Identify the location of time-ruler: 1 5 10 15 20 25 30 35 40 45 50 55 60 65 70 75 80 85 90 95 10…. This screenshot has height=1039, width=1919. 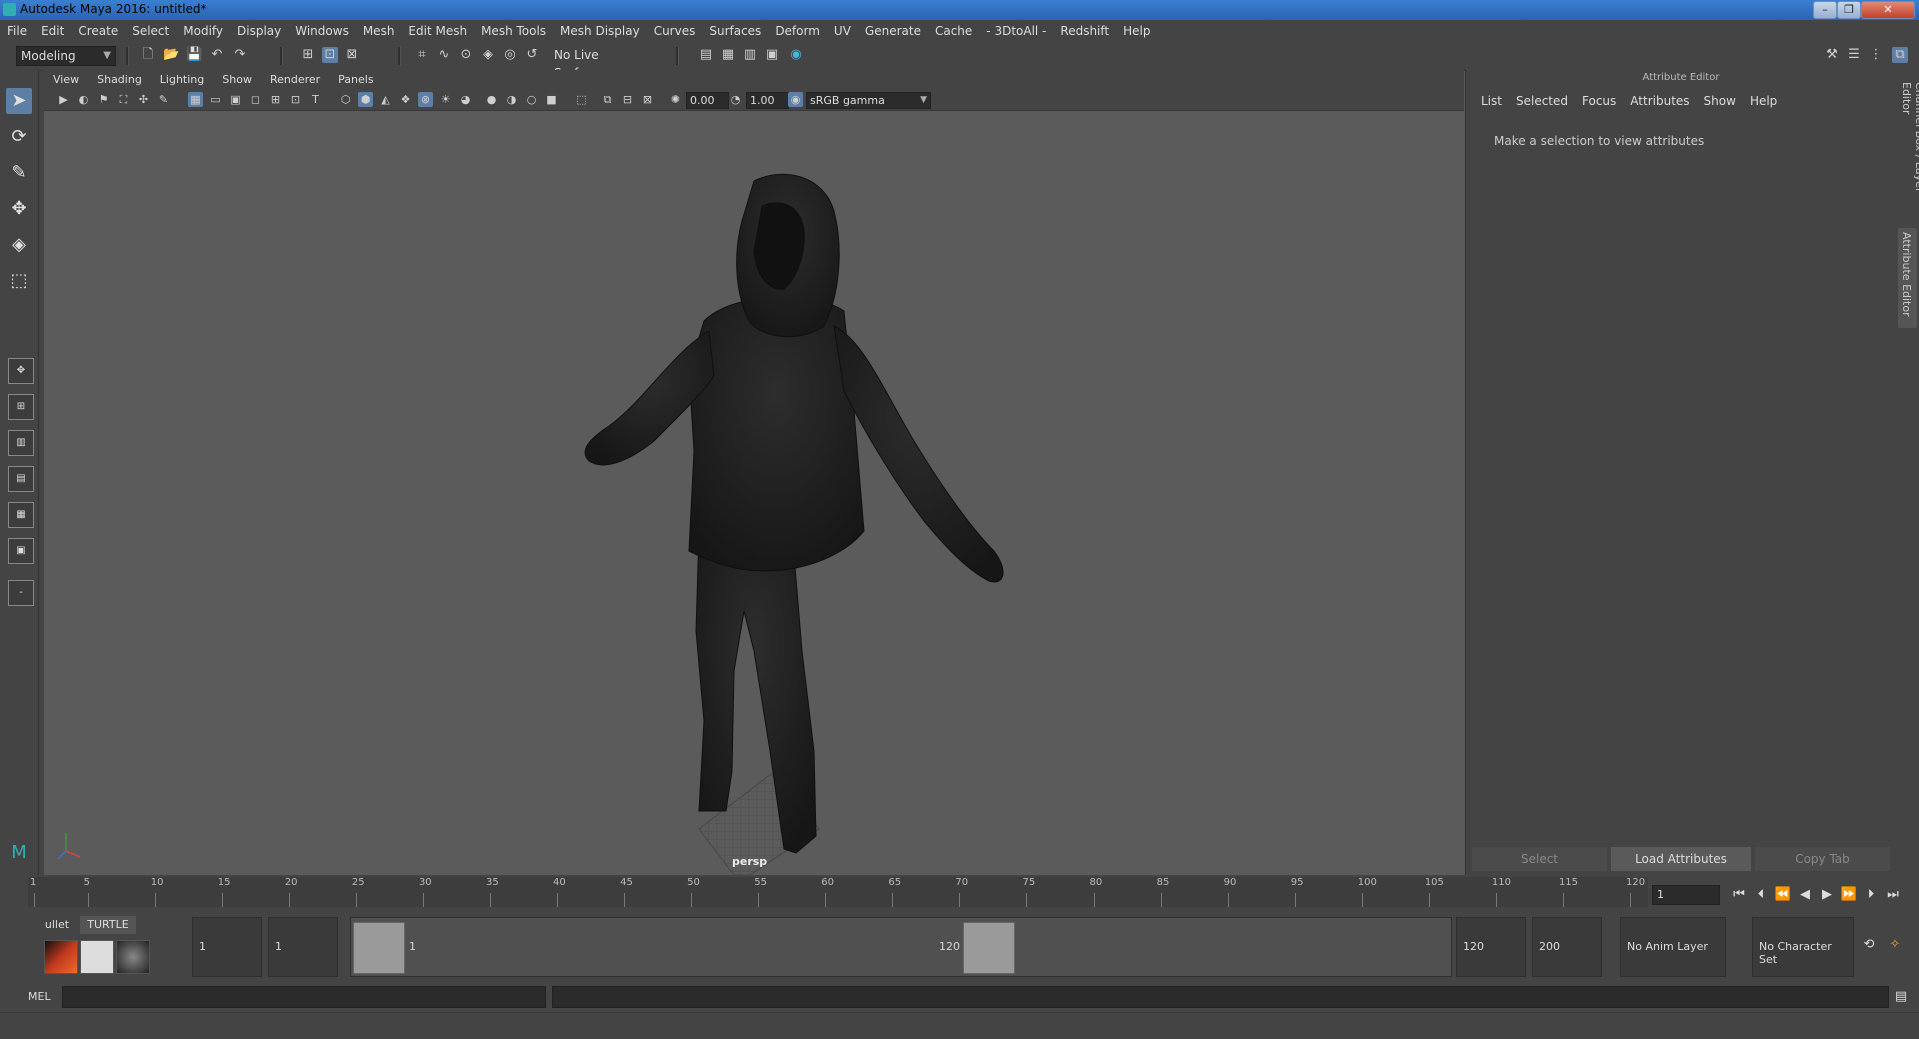
(838, 892).